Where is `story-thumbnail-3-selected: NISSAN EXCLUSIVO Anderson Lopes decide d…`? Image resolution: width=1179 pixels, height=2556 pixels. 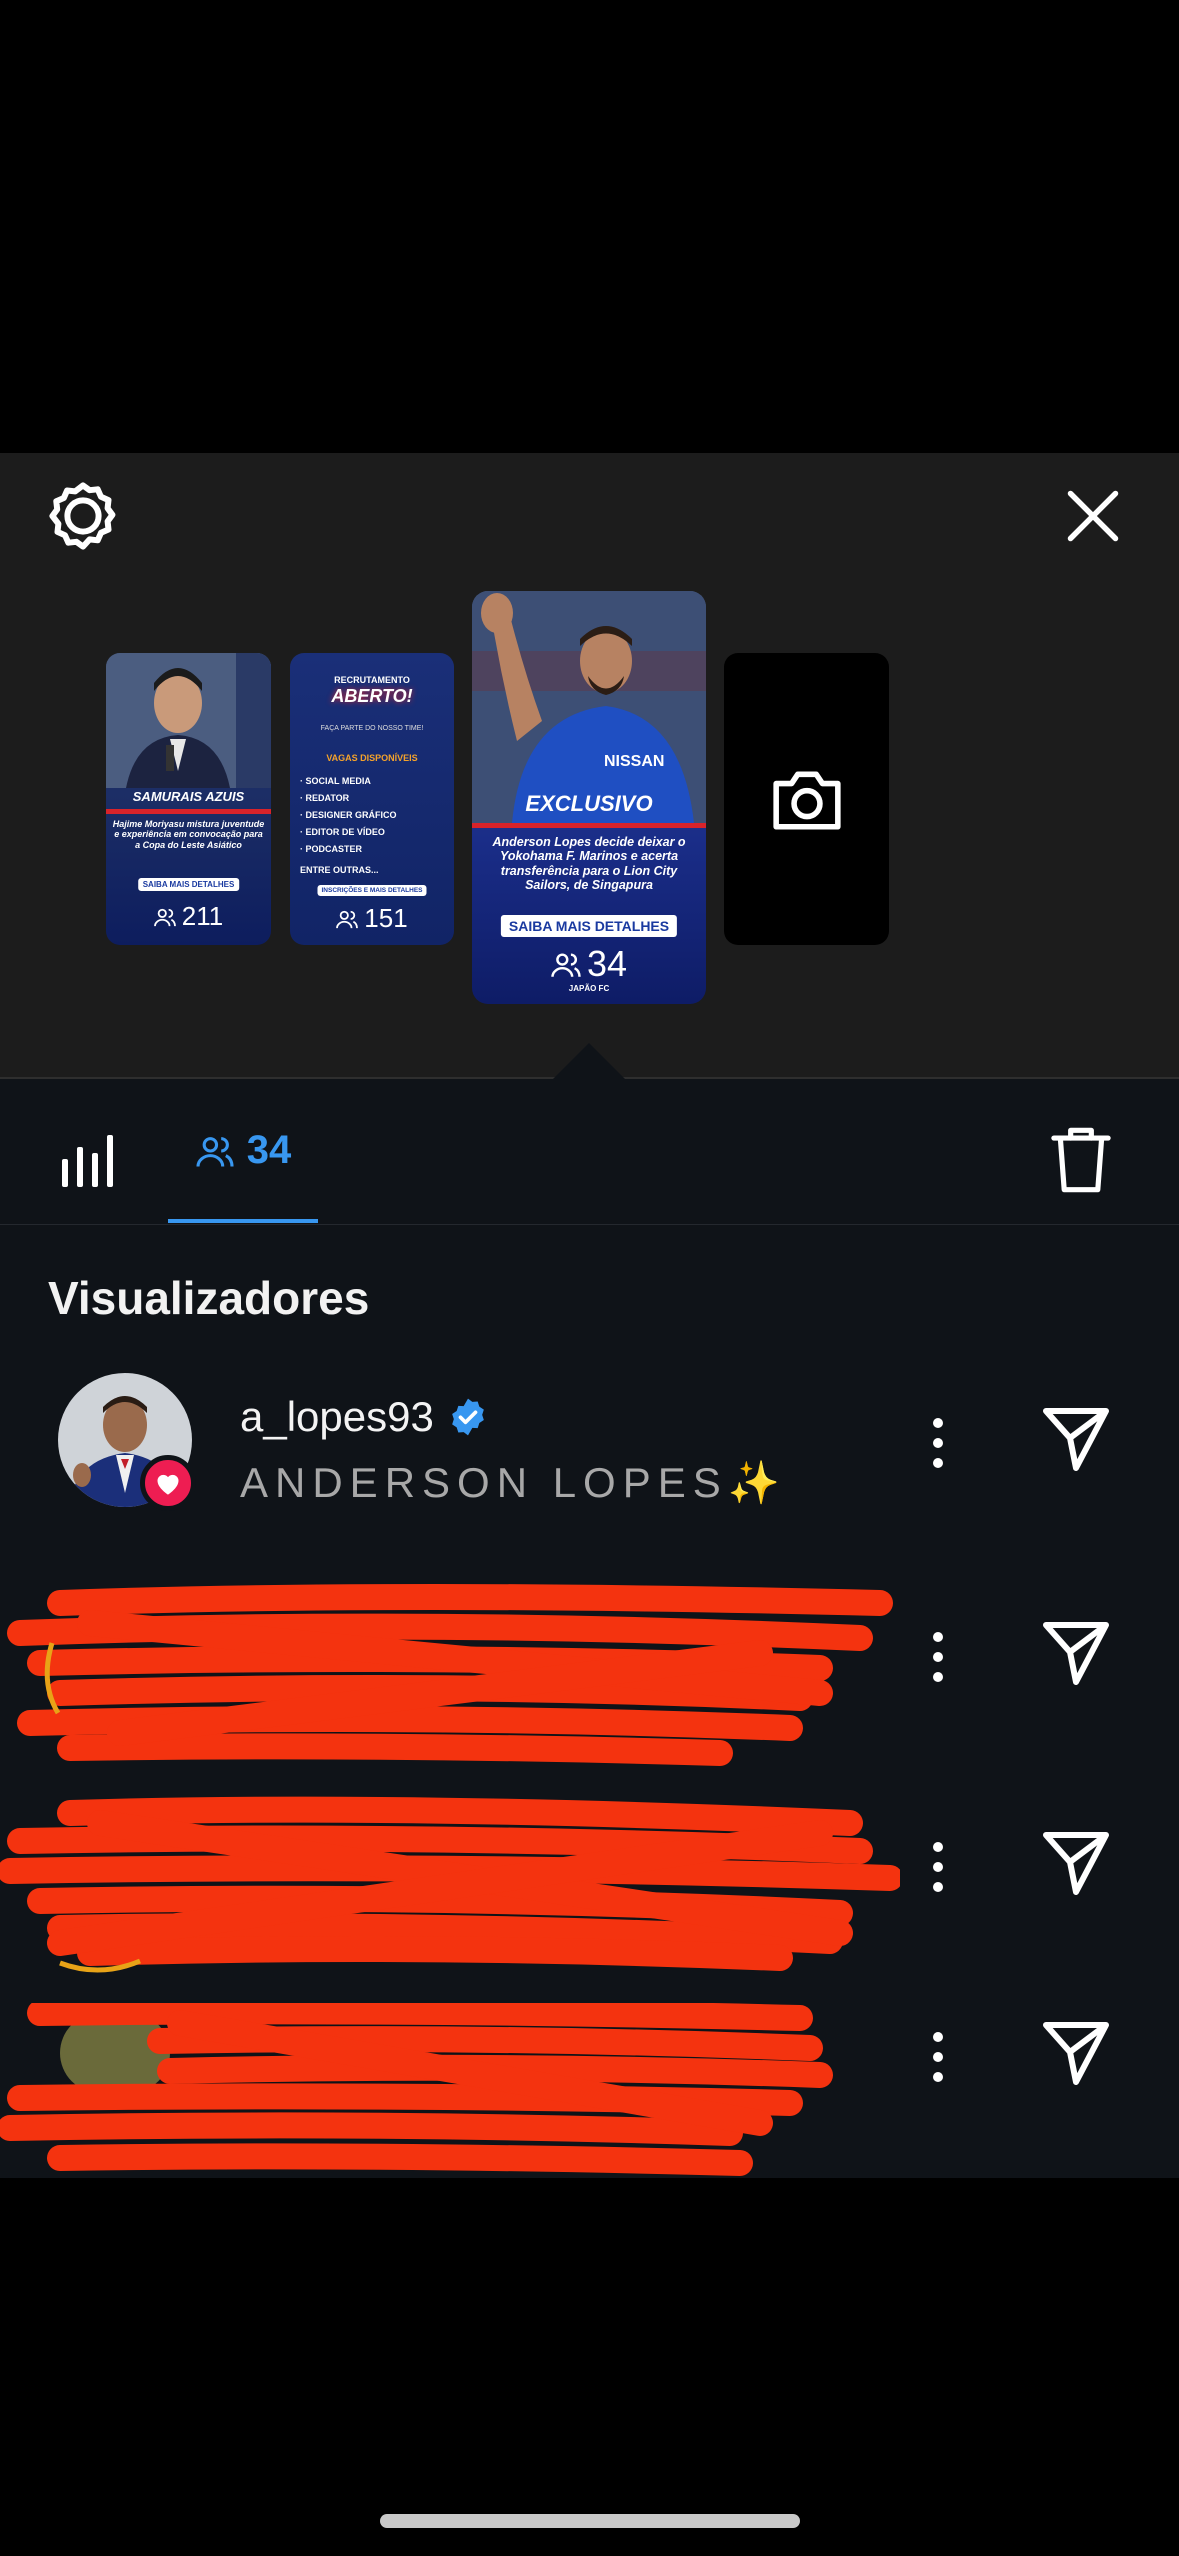
story-thumbnail-3-selected: NISSAN EXCLUSIVO Anderson Lopes decide d… is located at coordinates (589, 797).